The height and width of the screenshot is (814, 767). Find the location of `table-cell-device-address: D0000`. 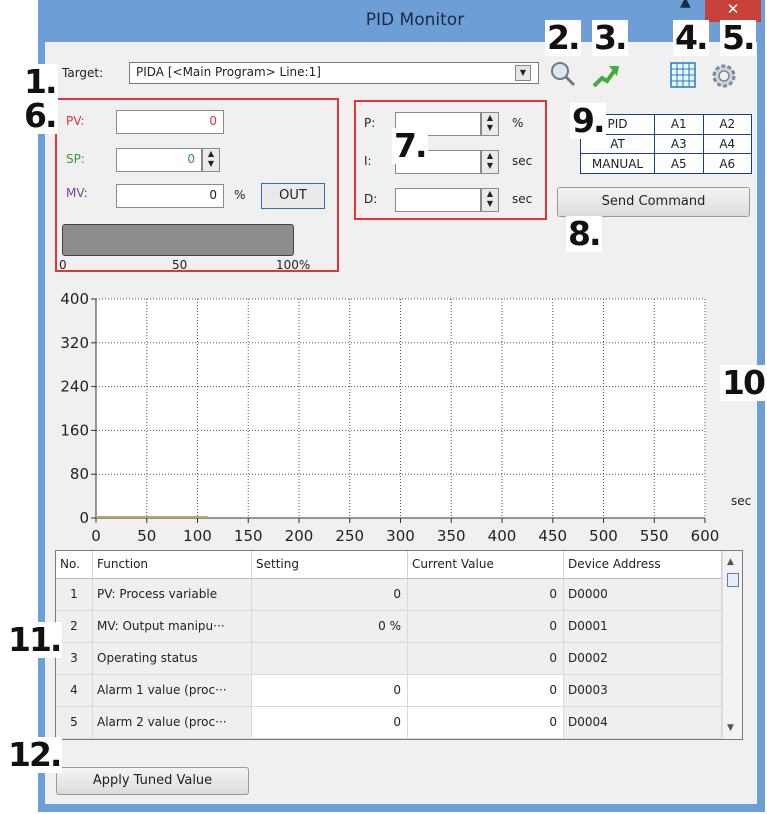

table-cell-device-address: D0000 is located at coordinates (643, 595).